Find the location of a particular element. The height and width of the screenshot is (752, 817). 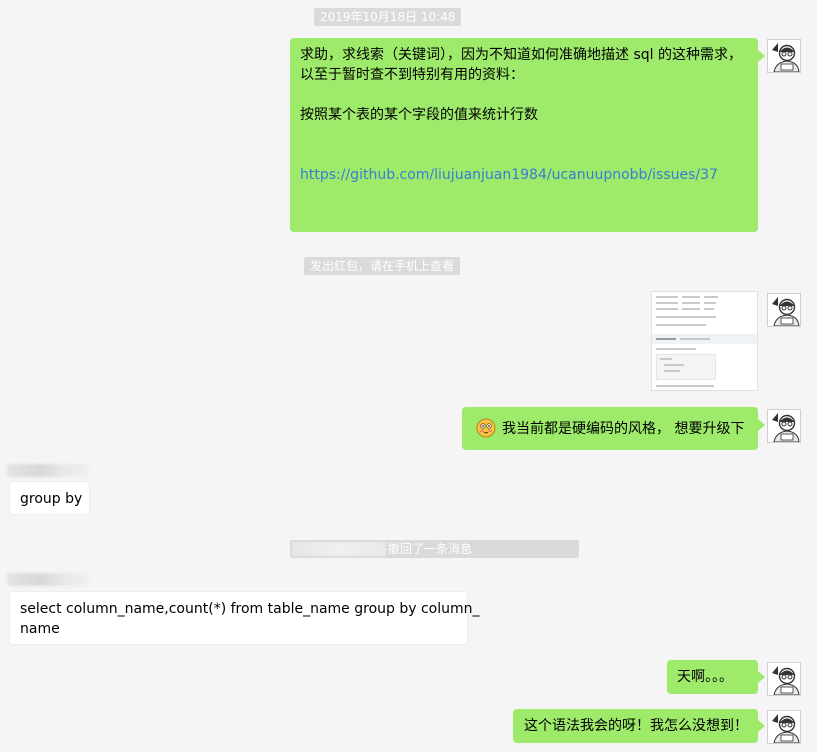

red-packet-notice: 发出红包，请在手机上查看 is located at coordinates (382, 266).